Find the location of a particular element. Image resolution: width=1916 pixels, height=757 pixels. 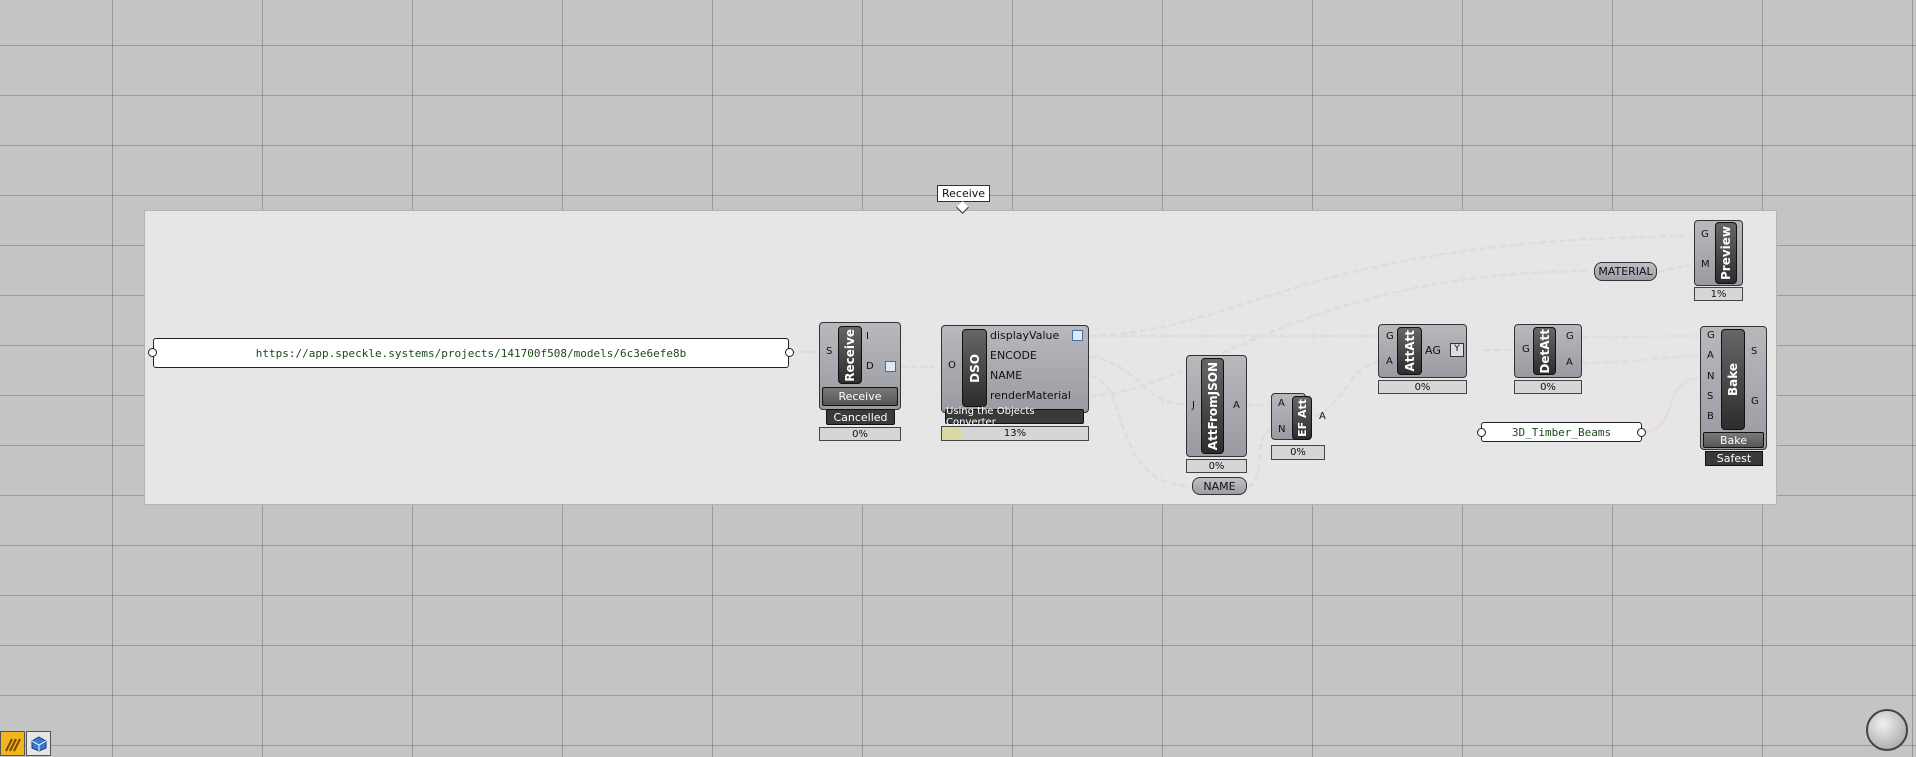

preview-input-m: M is located at coordinates (1705, 264).